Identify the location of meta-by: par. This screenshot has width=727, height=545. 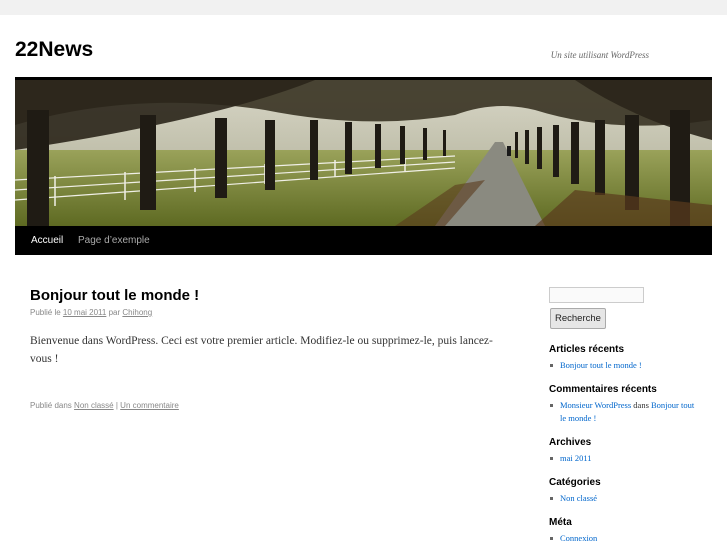
(114, 312).